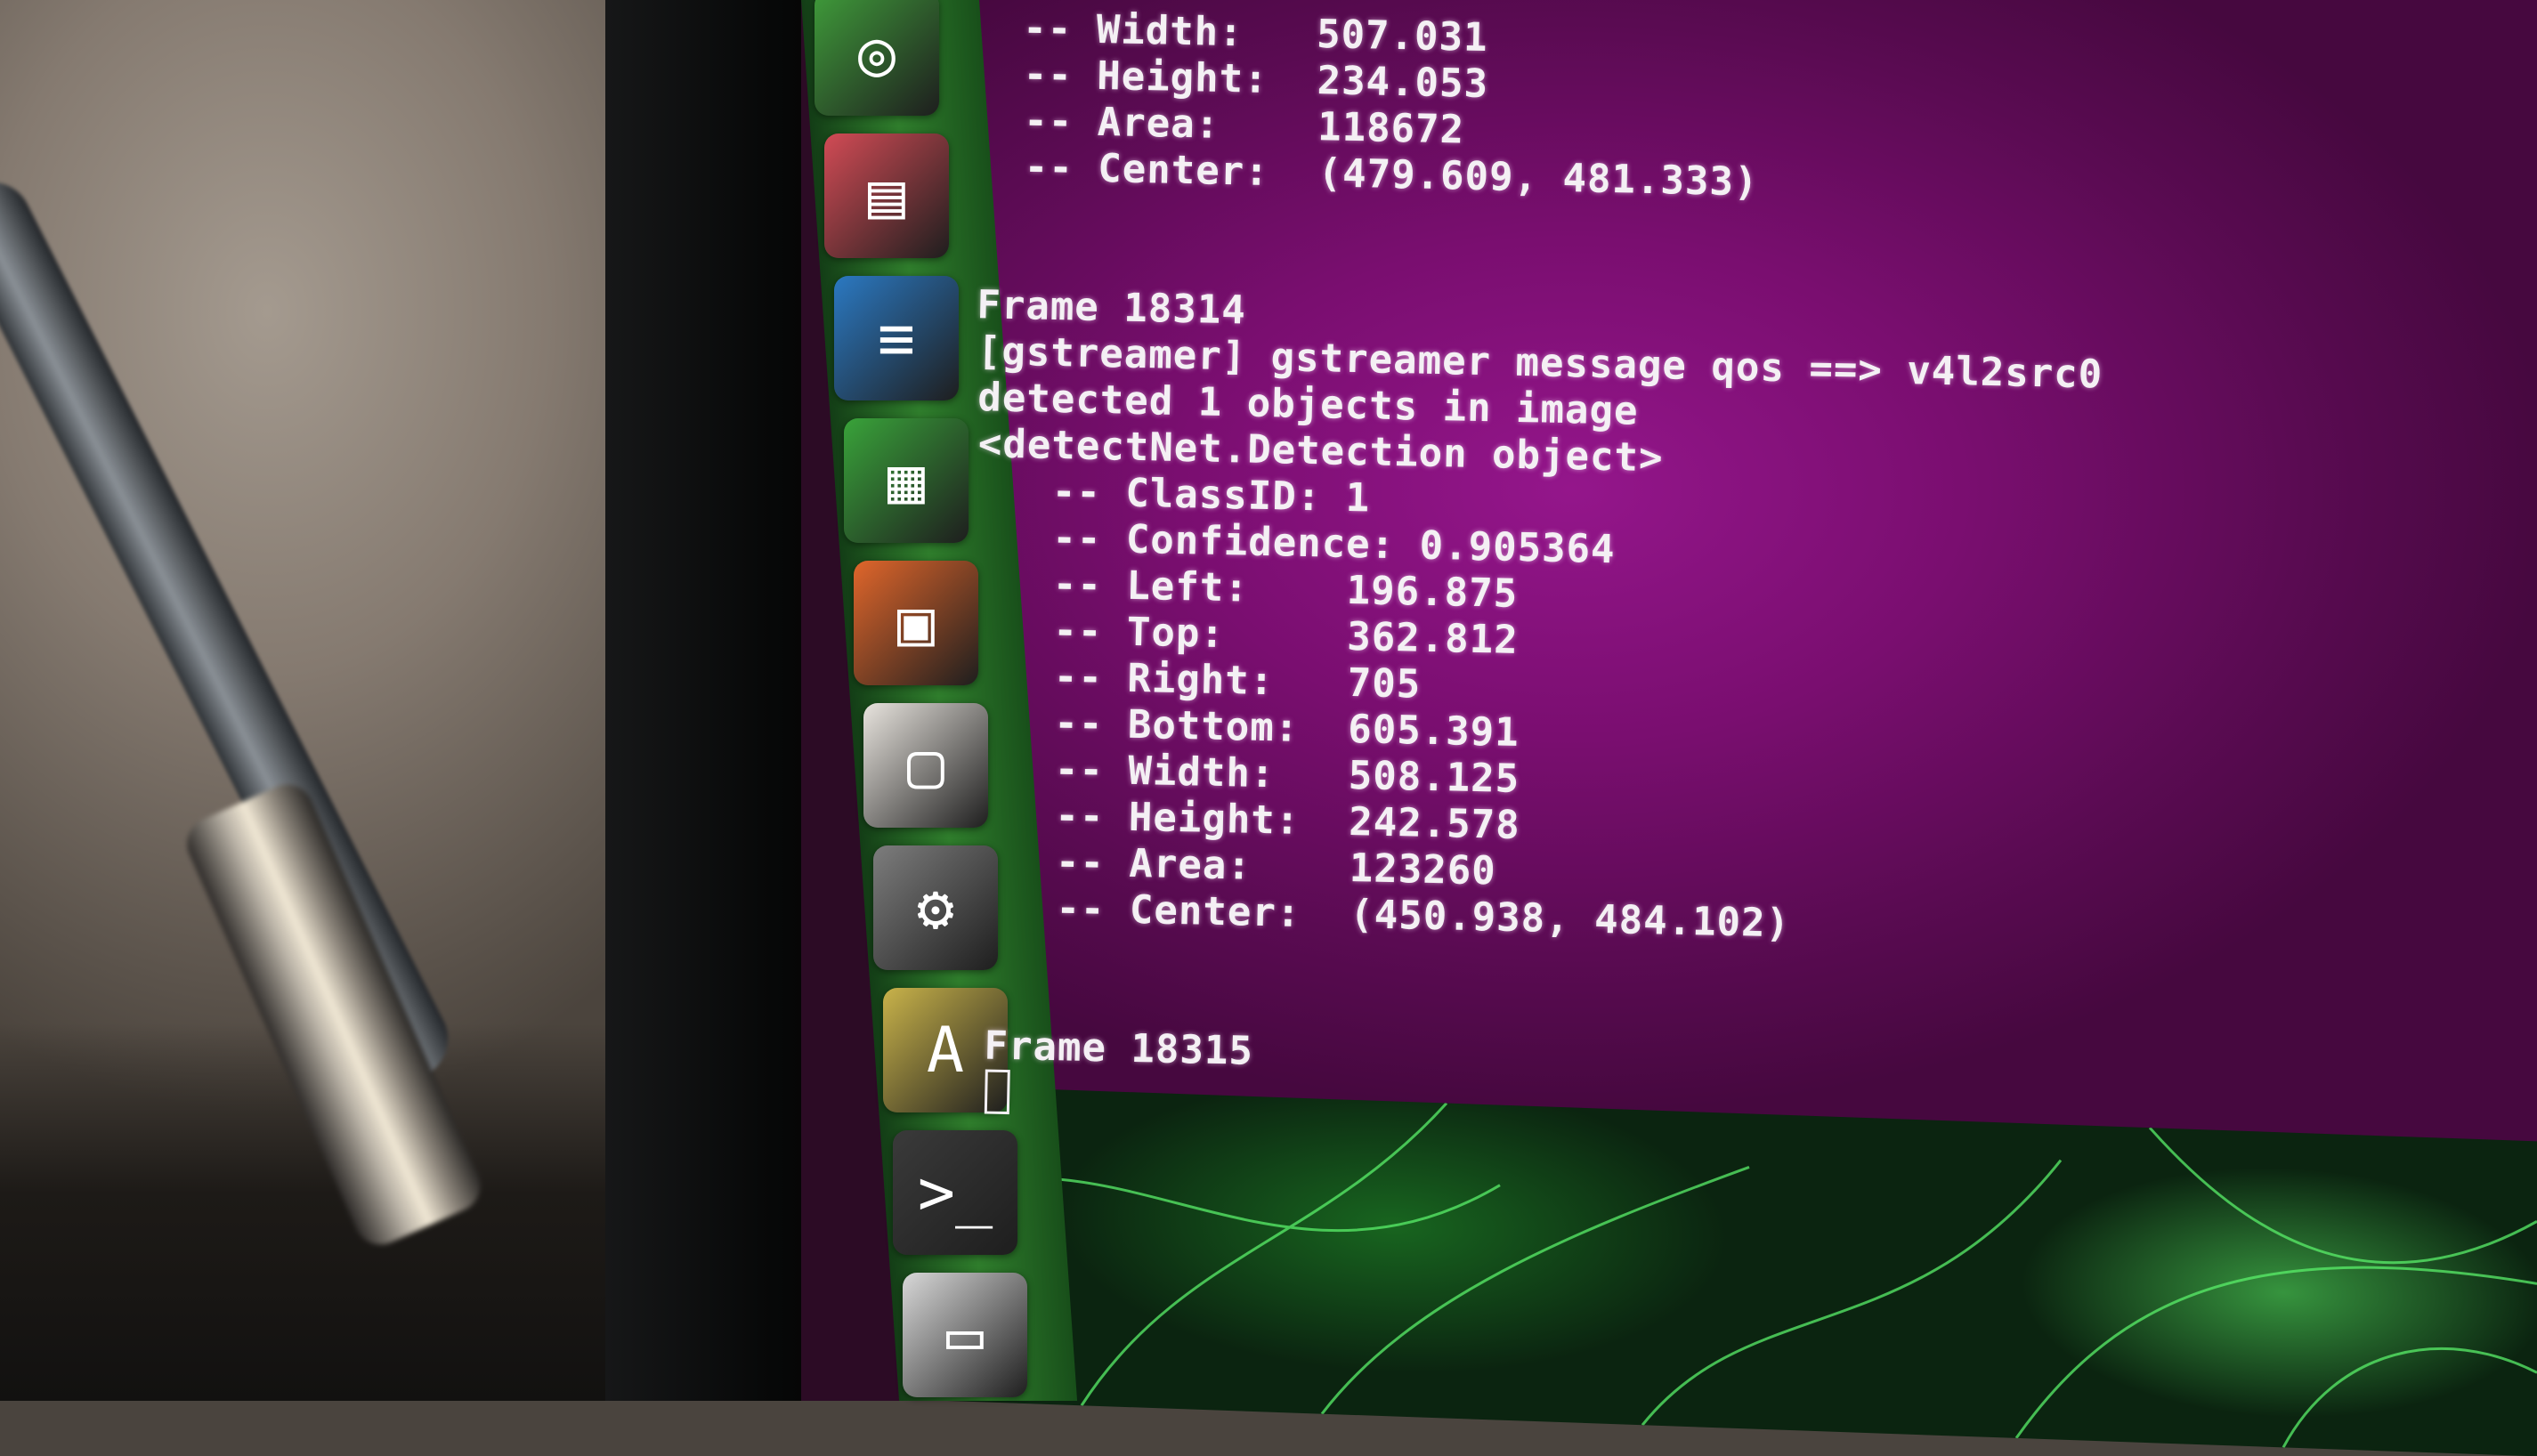 This screenshot has height=1456, width=2537. I want to click on terminal-line: Frame 18315, so click(1119, 1048).